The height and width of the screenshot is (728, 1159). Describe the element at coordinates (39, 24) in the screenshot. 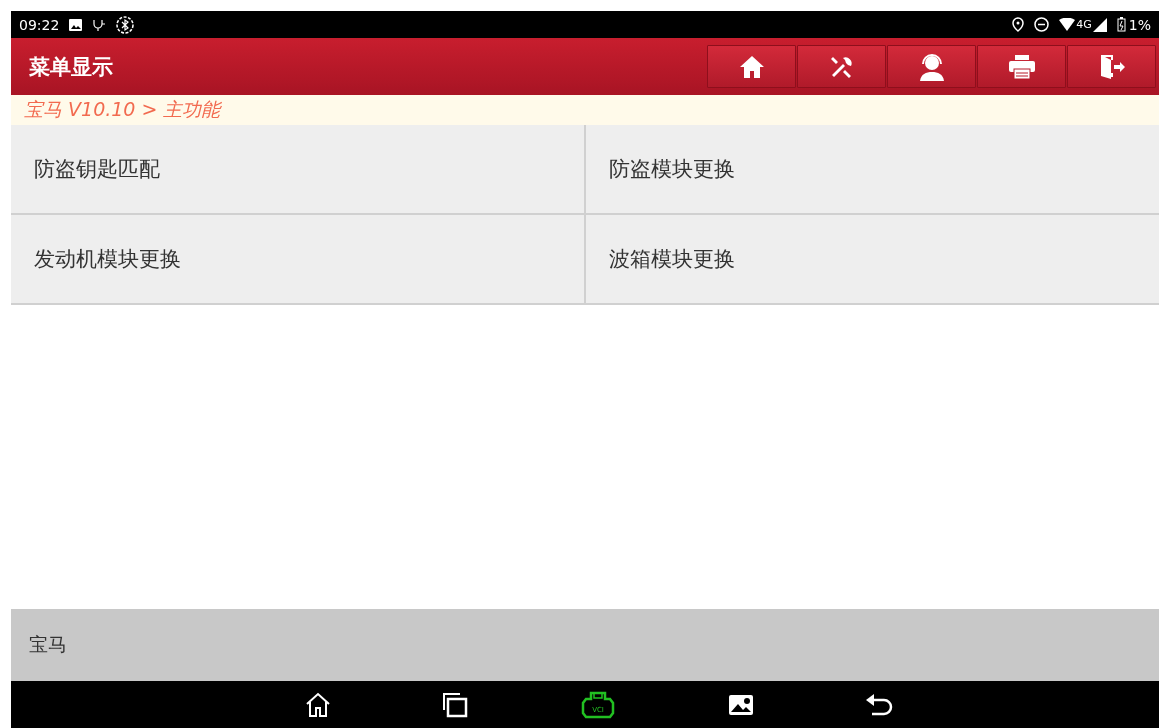

I see `clock: 09:22` at that location.